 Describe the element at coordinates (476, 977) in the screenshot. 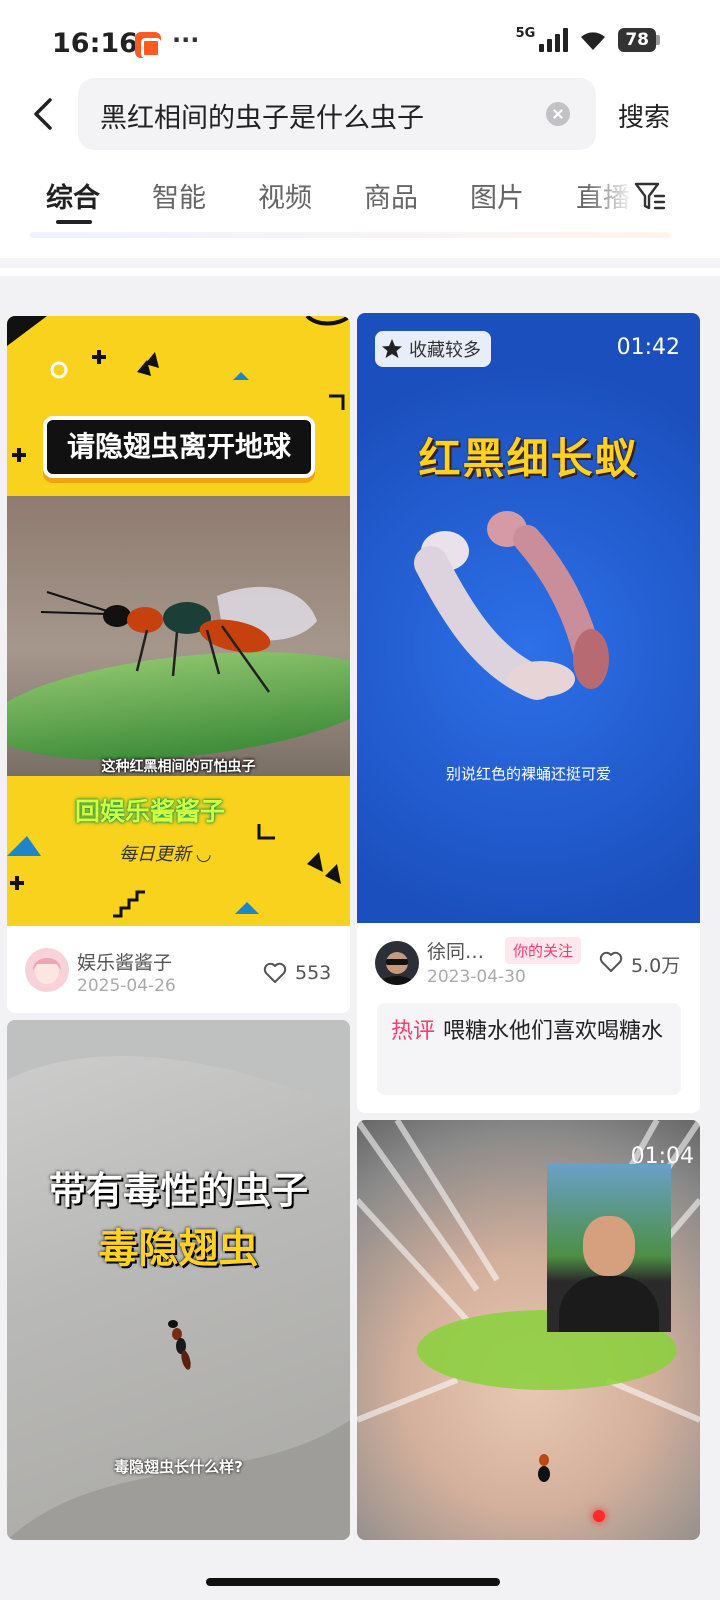

I see `post-date: 2023-04-30` at that location.